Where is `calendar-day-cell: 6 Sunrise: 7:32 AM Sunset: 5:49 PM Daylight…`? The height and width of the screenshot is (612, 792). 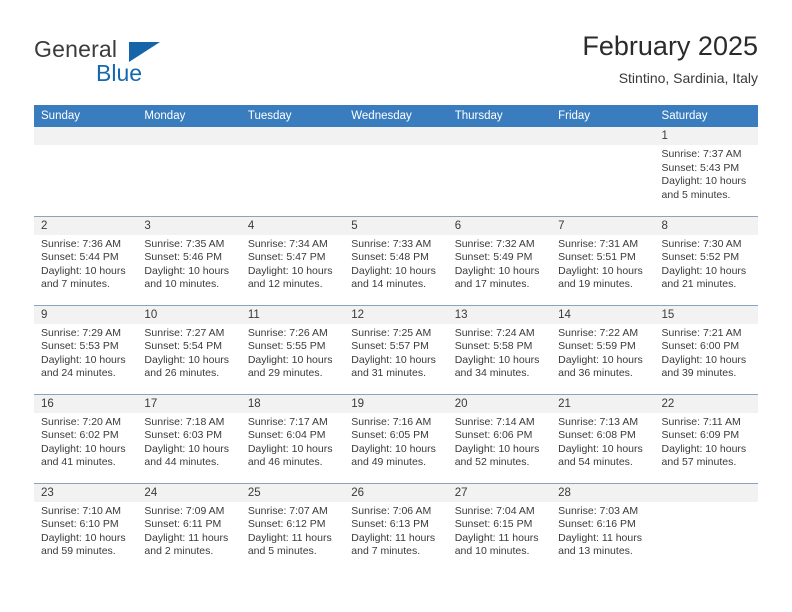 calendar-day-cell: 6 Sunrise: 7:32 AM Sunset: 5:49 PM Daylight… is located at coordinates (499, 260).